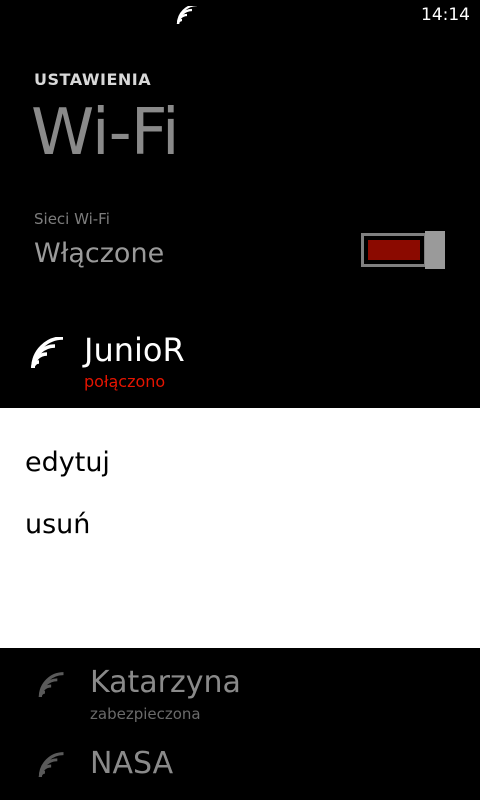  Describe the element at coordinates (445, 15) in the screenshot. I see `status-time: 14:14` at that location.